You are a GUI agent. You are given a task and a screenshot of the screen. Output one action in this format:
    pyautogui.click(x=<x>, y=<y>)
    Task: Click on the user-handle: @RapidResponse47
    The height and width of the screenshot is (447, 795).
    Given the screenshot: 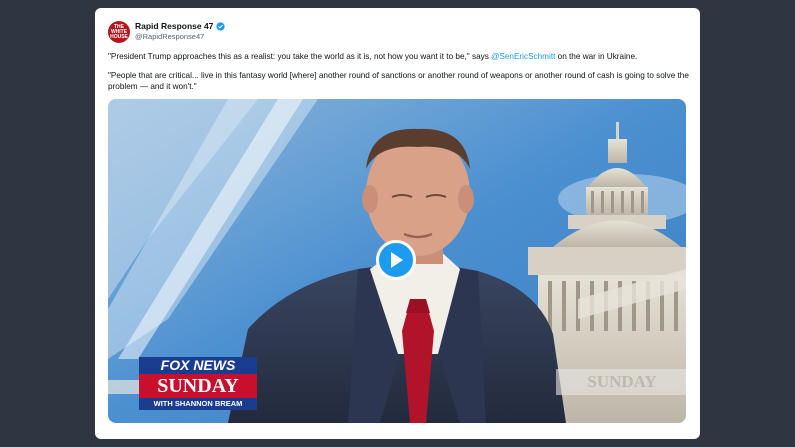 What is the action you would take?
    pyautogui.click(x=169, y=36)
    